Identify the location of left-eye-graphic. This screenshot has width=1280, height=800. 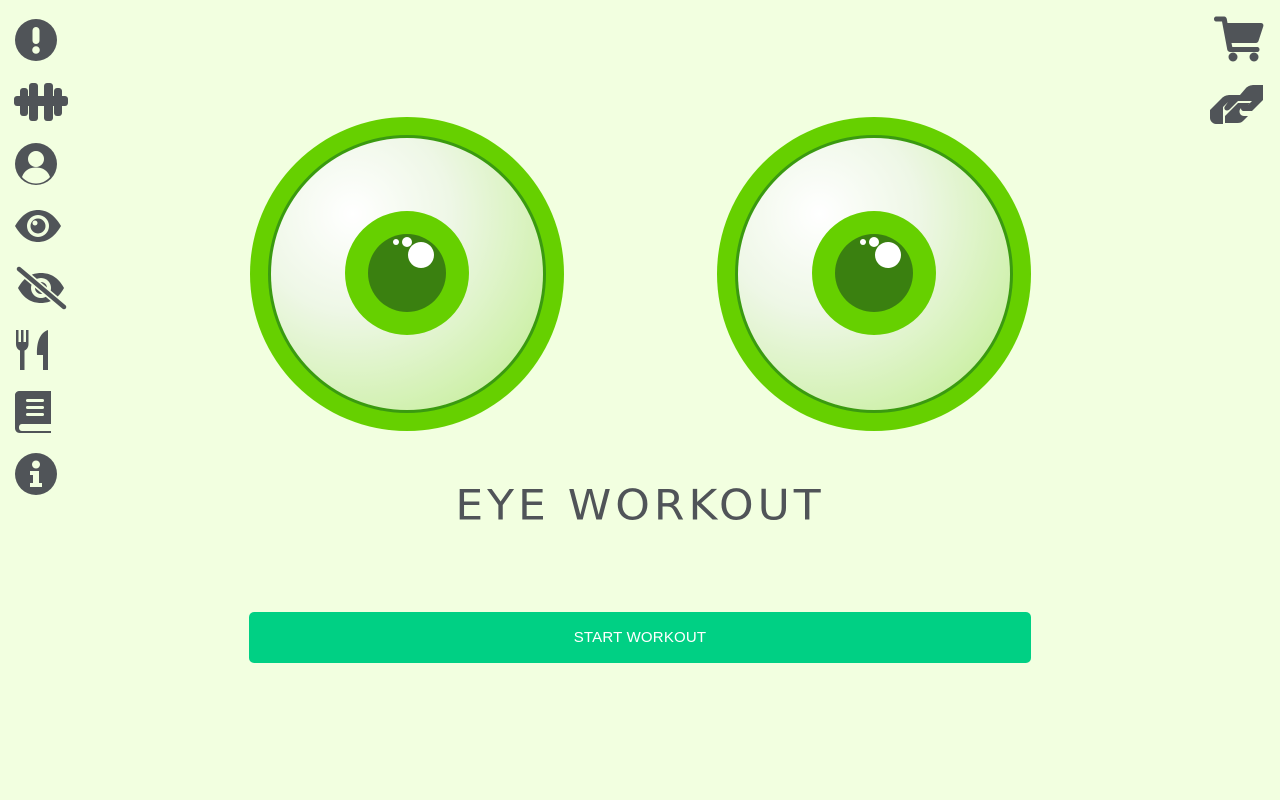
(407, 274).